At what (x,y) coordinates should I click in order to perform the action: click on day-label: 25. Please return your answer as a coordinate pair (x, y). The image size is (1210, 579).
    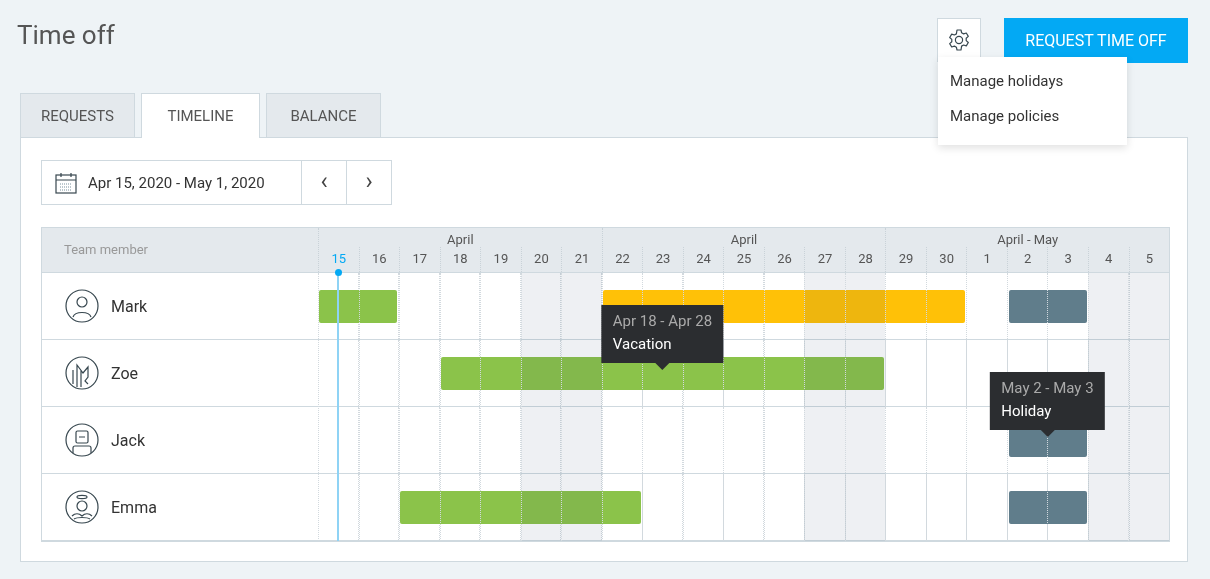
    Looking at the image, I should click on (744, 258).